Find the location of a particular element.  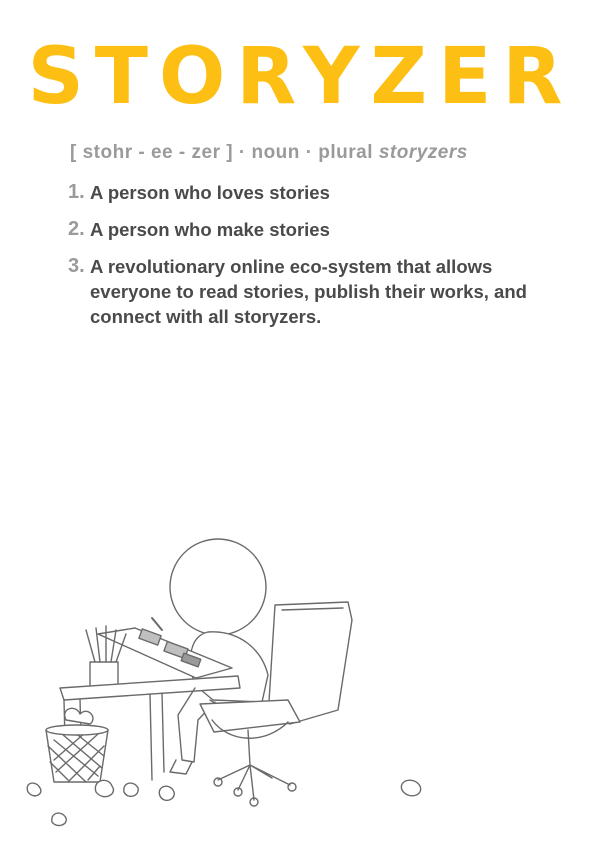

plural-form: storyzers is located at coordinates (423, 152).